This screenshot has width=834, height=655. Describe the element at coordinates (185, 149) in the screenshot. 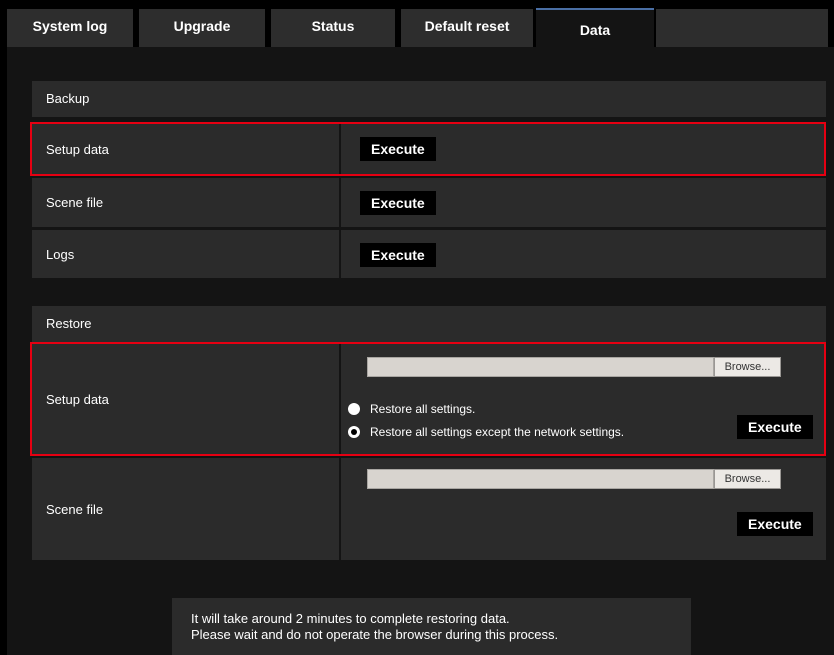

I see `backup-setup-data-label: Setup data` at that location.